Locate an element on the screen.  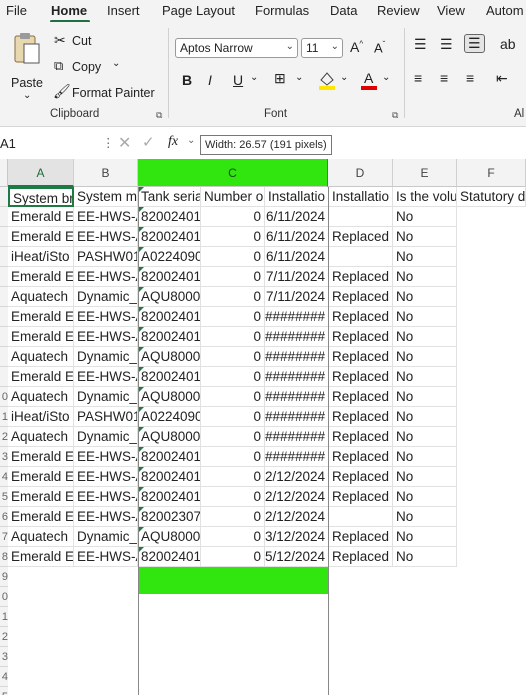
menu-item-home: Home is located at coordinates (69, 10).